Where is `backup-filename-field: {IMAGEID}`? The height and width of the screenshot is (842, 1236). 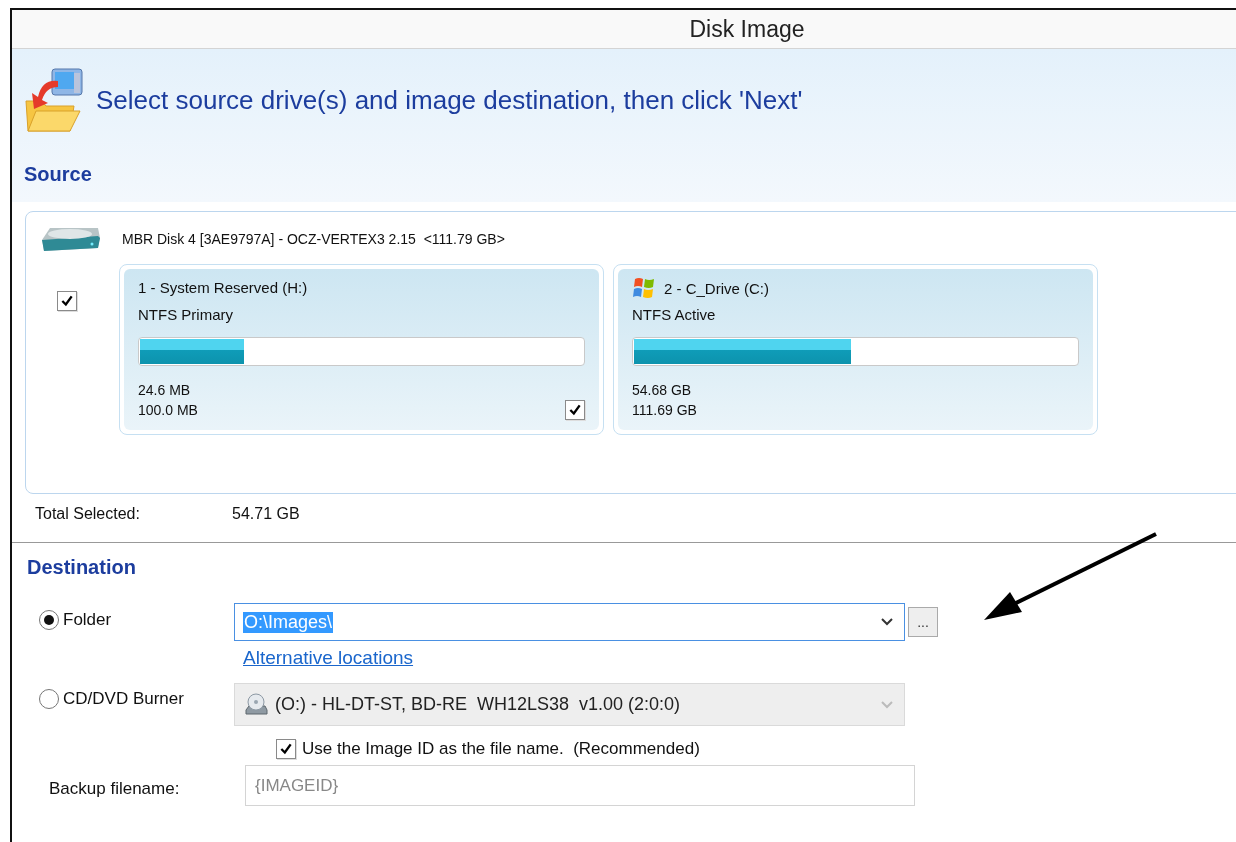 backup-filename-field: {IMAGEID} is located at coordinates (580, 785).